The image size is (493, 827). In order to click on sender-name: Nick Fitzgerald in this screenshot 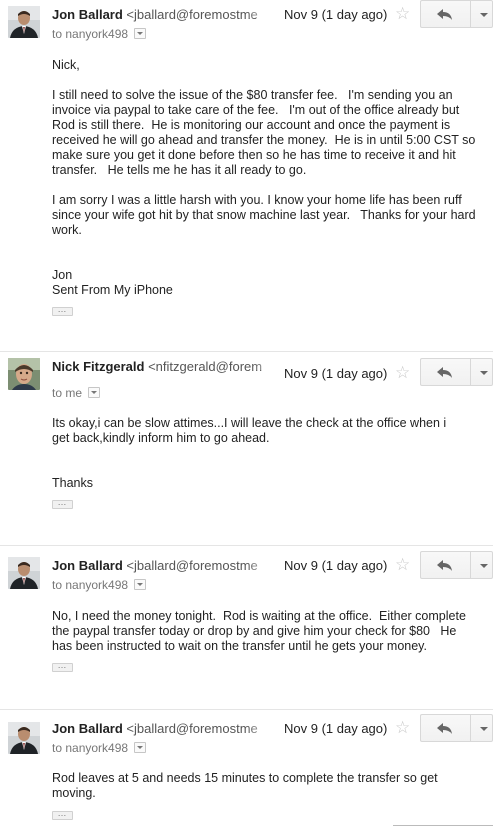, I will do `click(98, 366)`.